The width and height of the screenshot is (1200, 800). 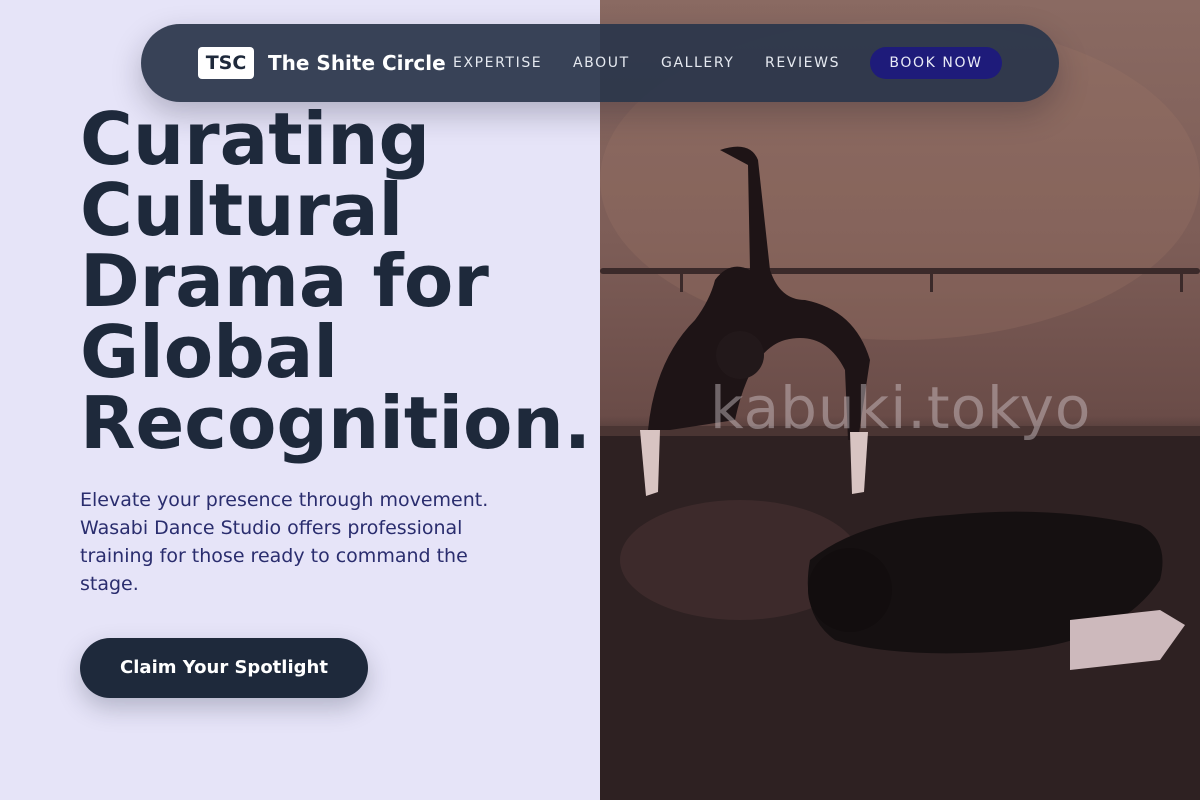 What do you see at coordinates (802, 63) in the screenshot?
I see `nav-link-reviews: REVIEWS` at bounding box center [802, 63].